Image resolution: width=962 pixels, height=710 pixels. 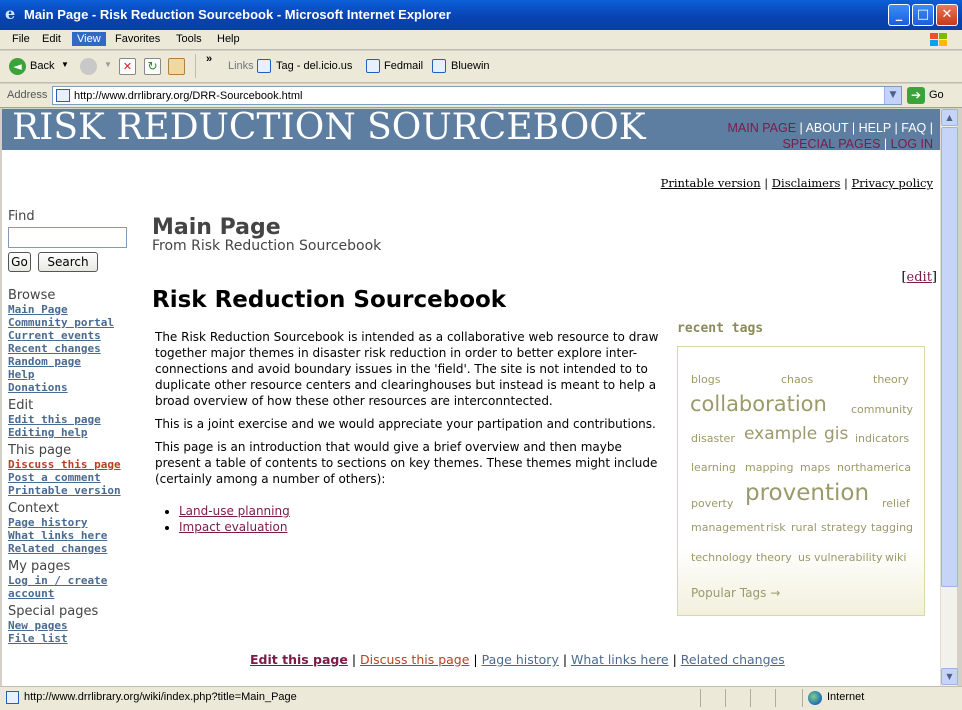 What do you see at coordinates (73, 477) in the screenshot?
I see `sidebar-post-a-comment: Post a comment` at bounding box center [73, 477].